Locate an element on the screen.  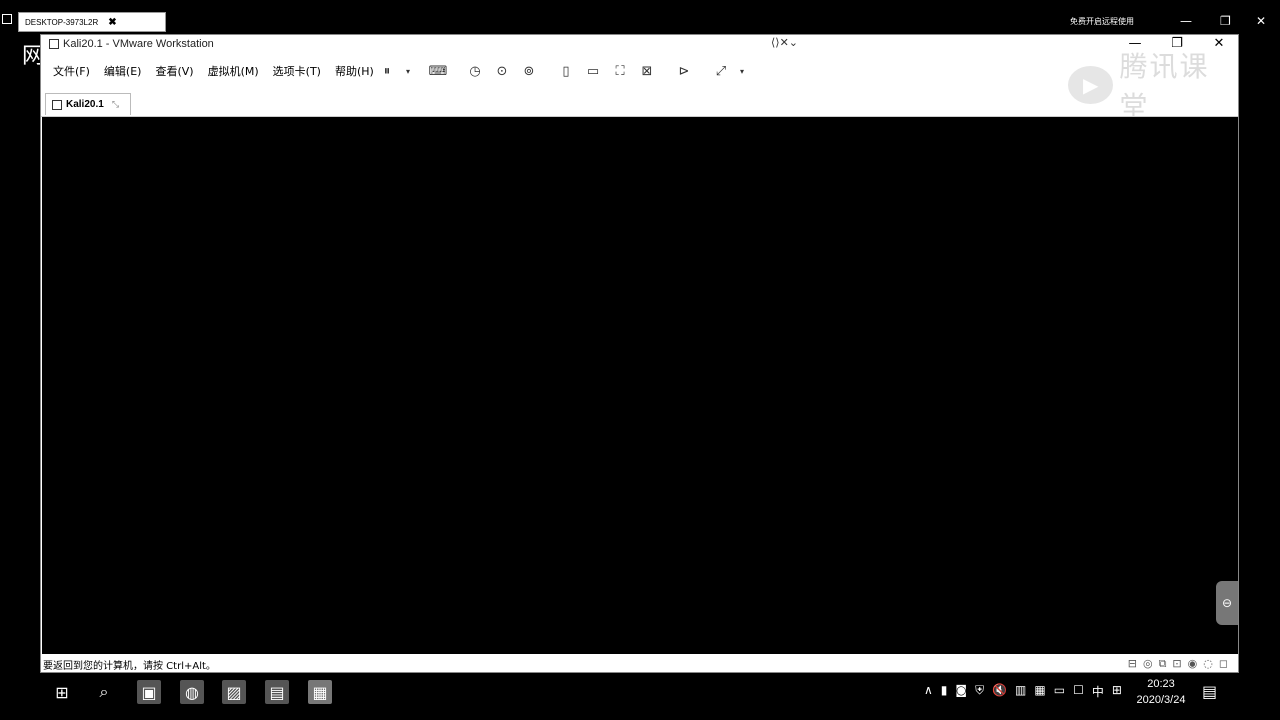
library-view-icon: ▯ is located at coordinates (566, 71).